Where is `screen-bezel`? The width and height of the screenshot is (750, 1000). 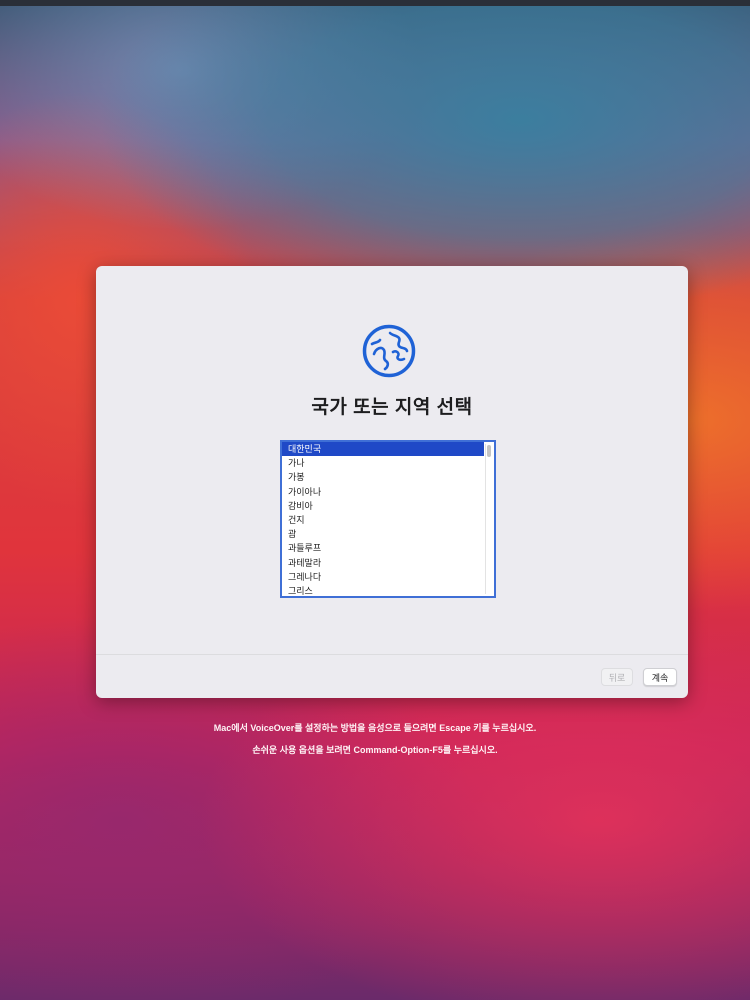 screen-bezel is located at coordinates (375, 3).